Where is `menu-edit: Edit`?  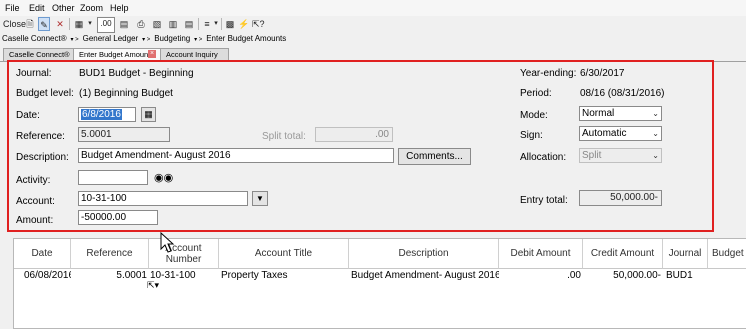
menu-edit: Edit is located at coordinates (37, 8).